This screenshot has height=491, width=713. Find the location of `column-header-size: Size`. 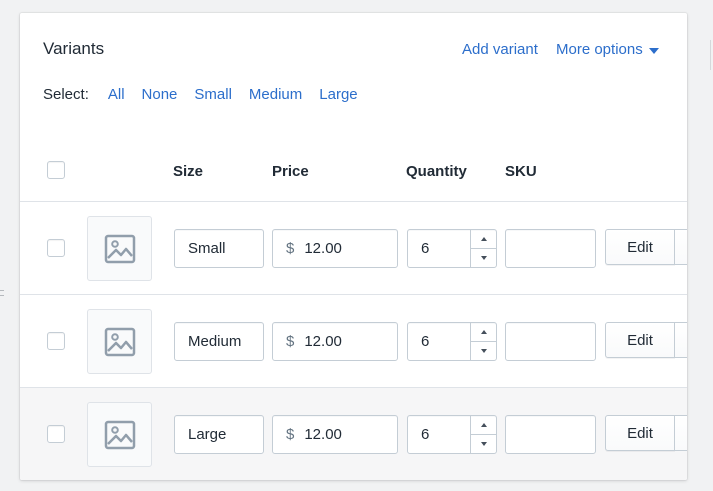

column-header-size: Size is located at coordinates (188, 171).